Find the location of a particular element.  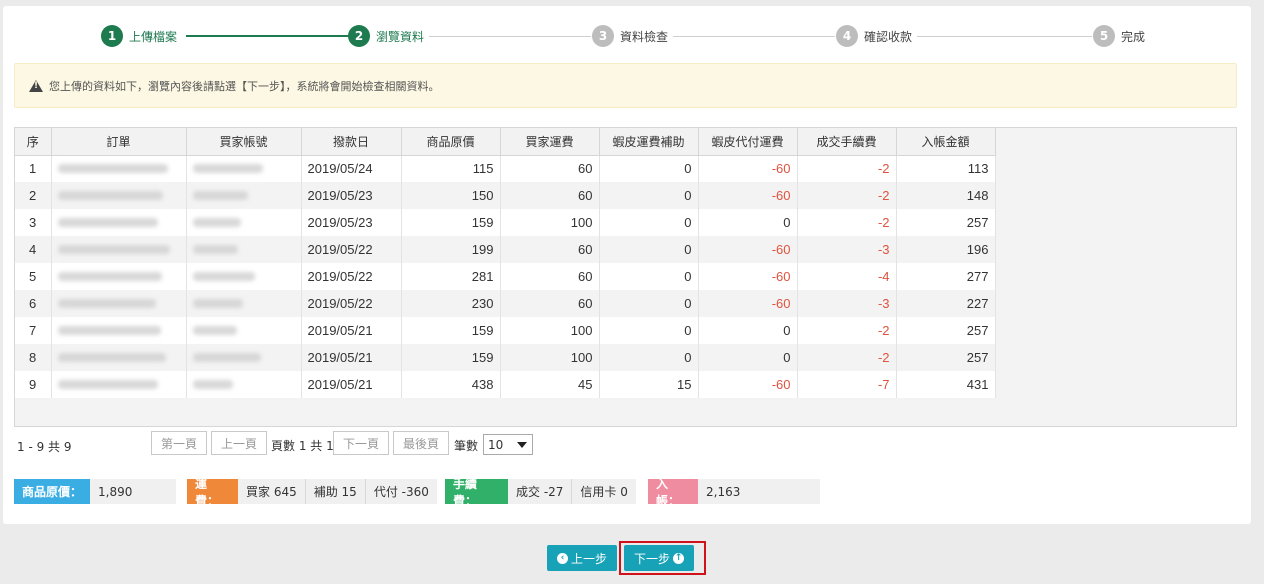

table-row: 5 2019/05/22 281 60 0 -60 -4 277 is located at coordinates (505, 276).